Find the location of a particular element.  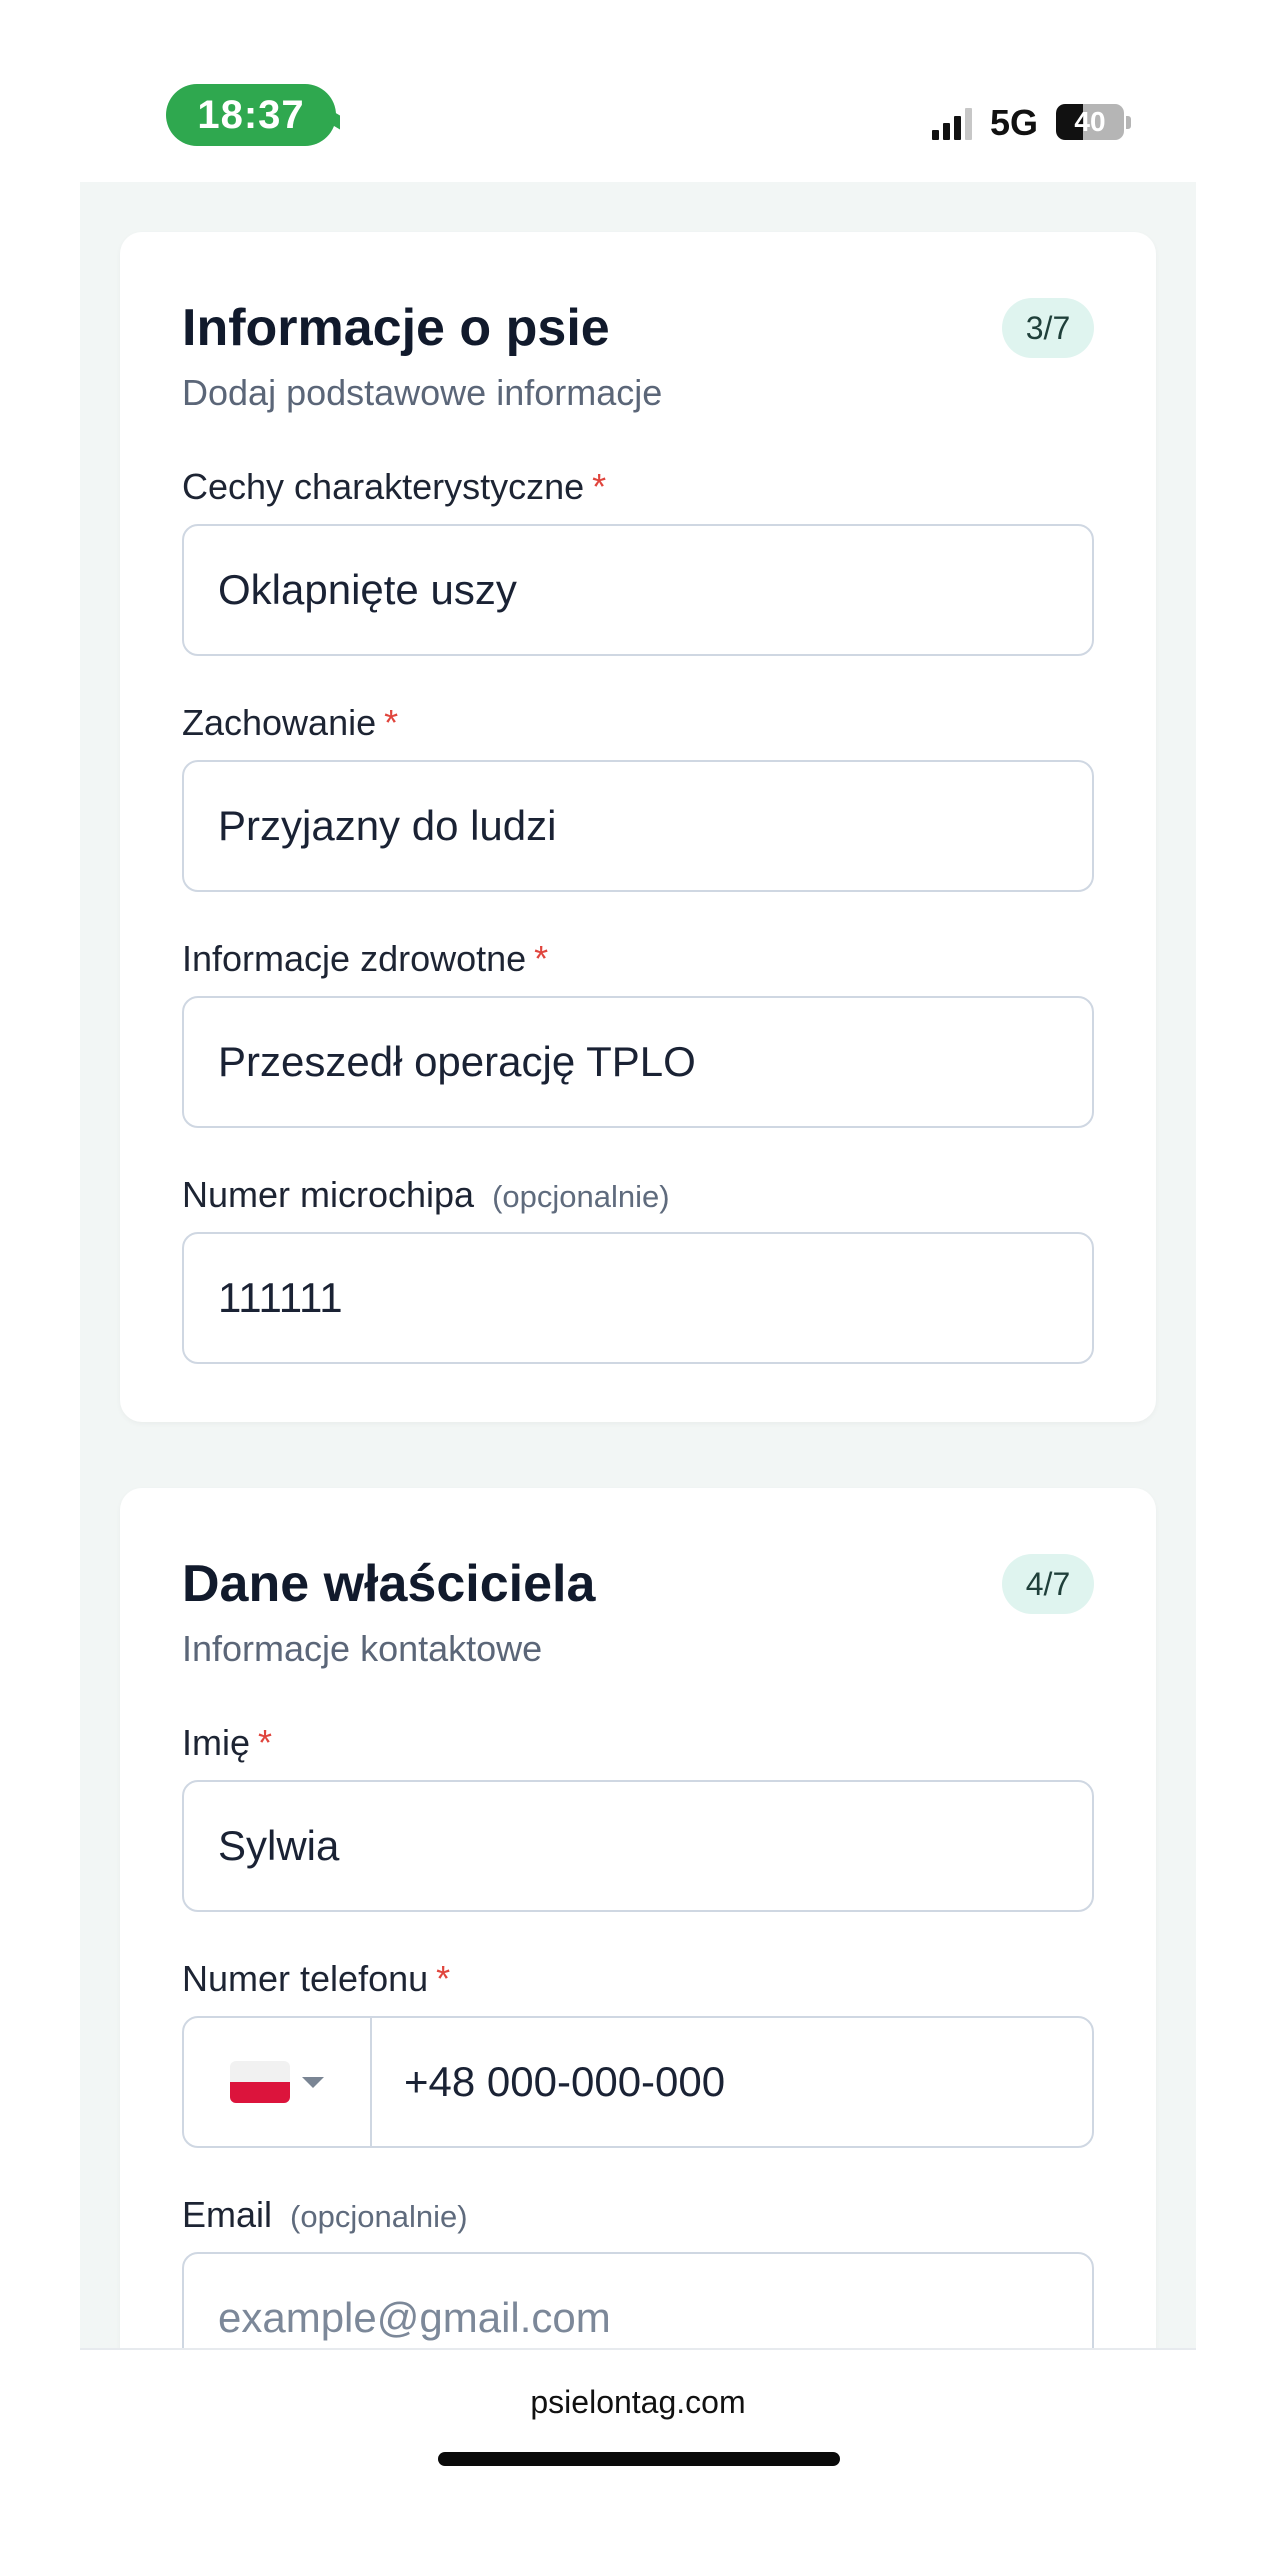

step-badge: 4/7 is located at coordinates (1048, 1584).